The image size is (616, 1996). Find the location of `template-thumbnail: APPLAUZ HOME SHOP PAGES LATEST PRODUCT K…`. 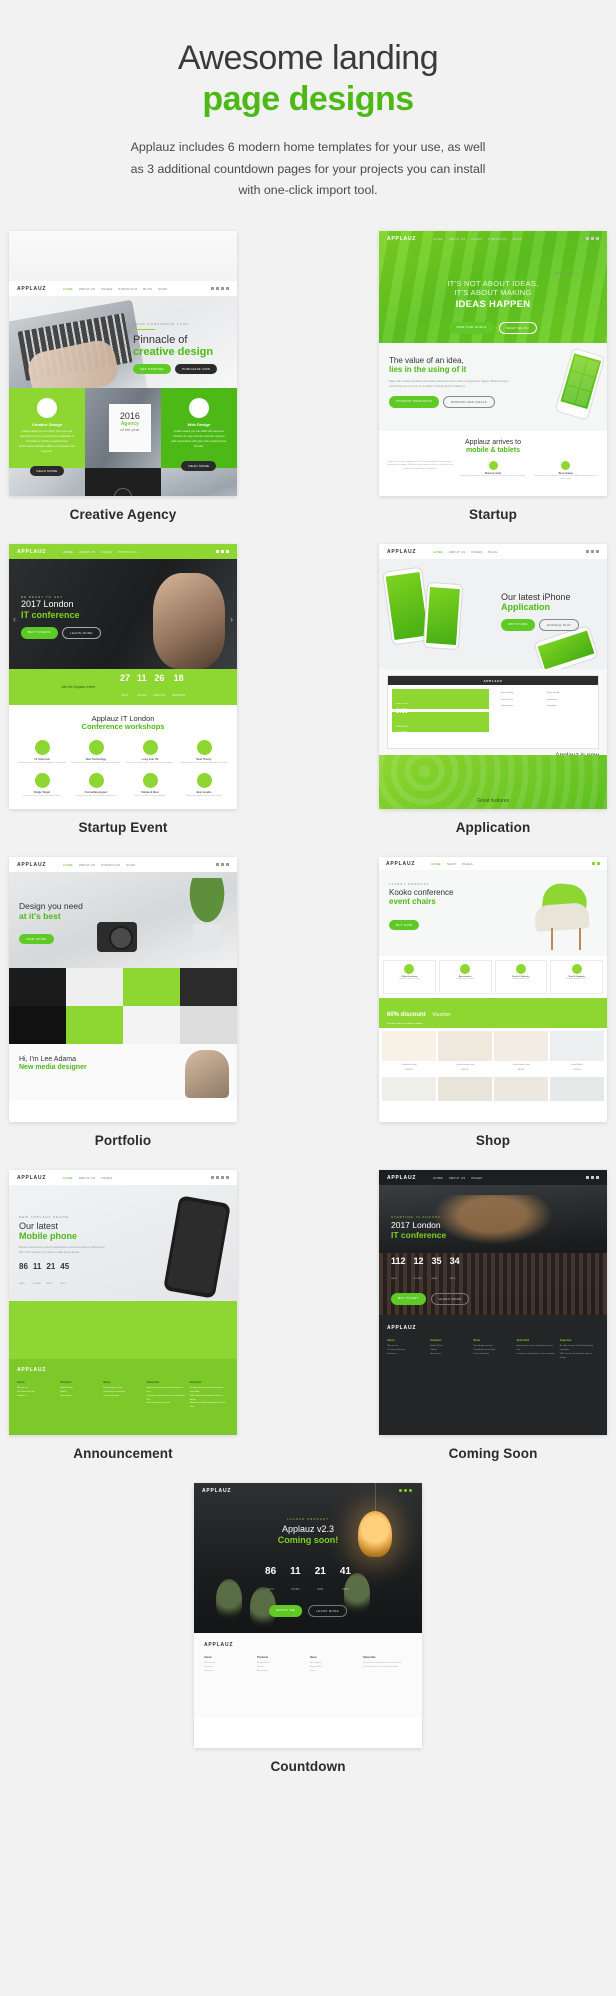

template-thumbnail: APPLAUZ HOME SHOP PAGES LATEST PRODUCT K… is located at coordinates (493, 990).